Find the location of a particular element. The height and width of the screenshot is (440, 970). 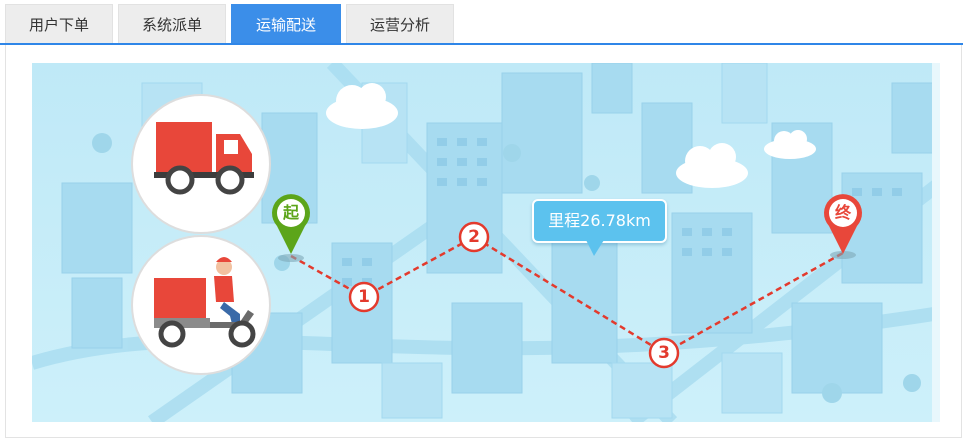

route-step-1-label: 1 is located at coordinates (364, 297).